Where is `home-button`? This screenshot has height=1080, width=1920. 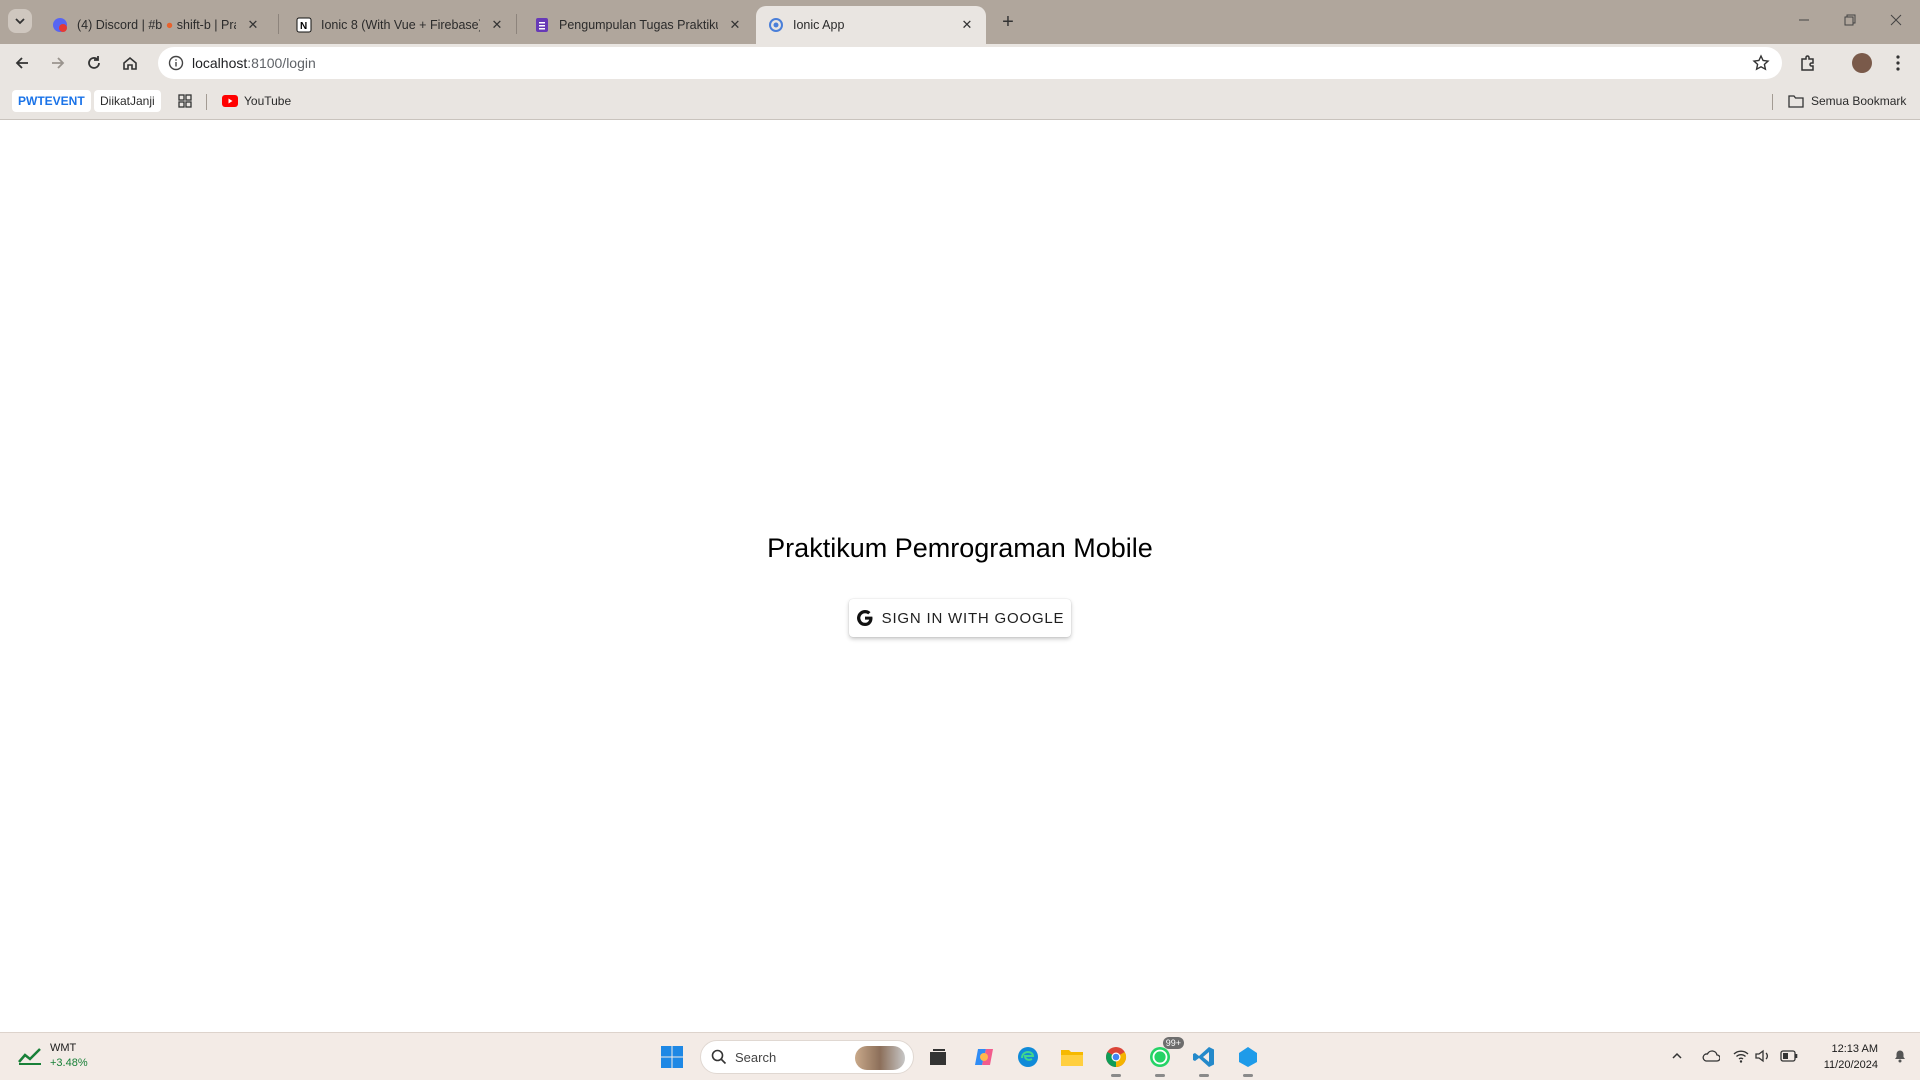
home-button is located at coordinates (130, 63).